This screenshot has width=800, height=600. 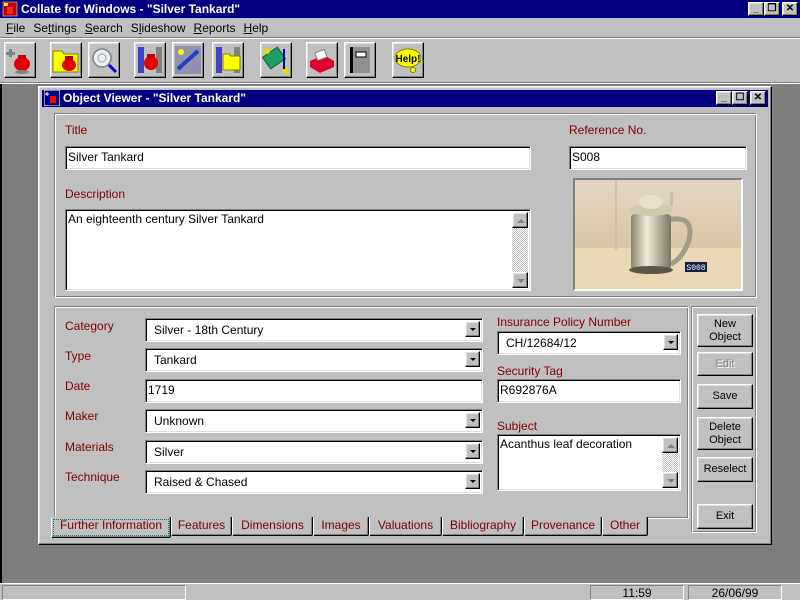 I want to click on menu-file: File, so click(x=15, y=28).